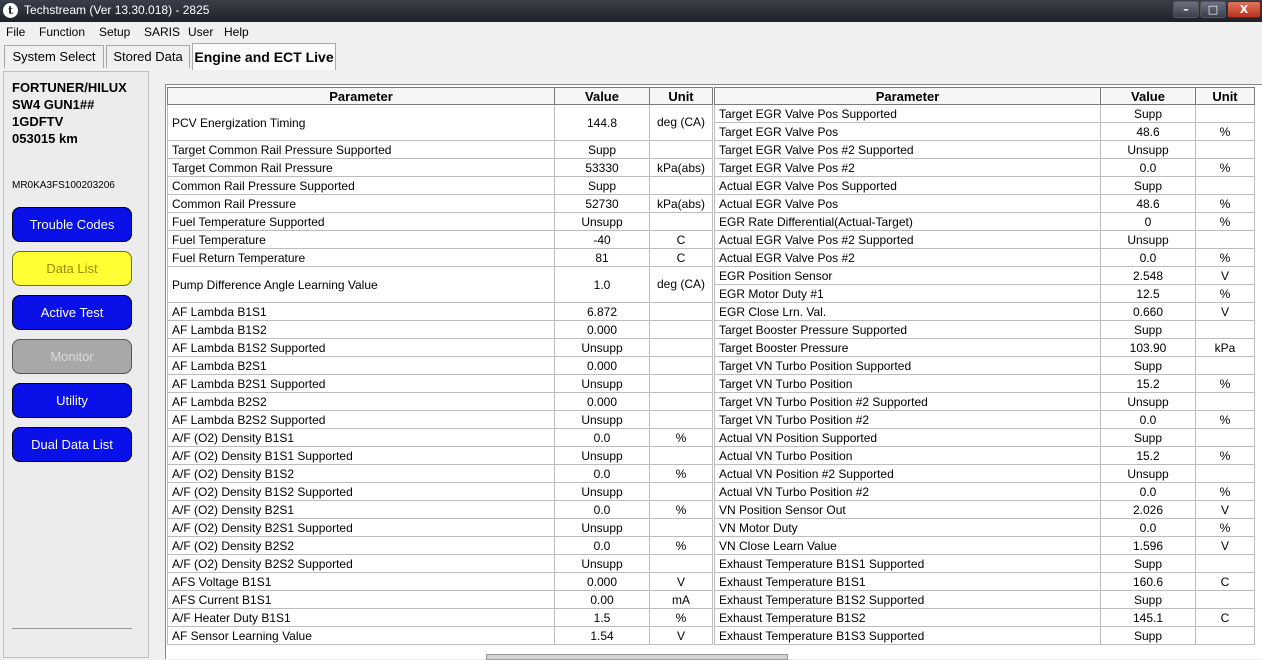  I want to click on menu-user: User, so click(200, 32).